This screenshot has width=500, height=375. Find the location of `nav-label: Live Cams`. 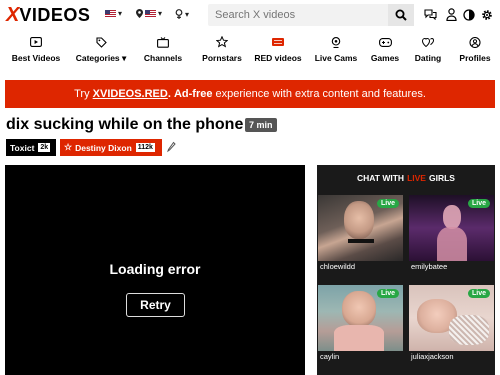

nav-label: Live Cams is located at coordinates (336, 58).